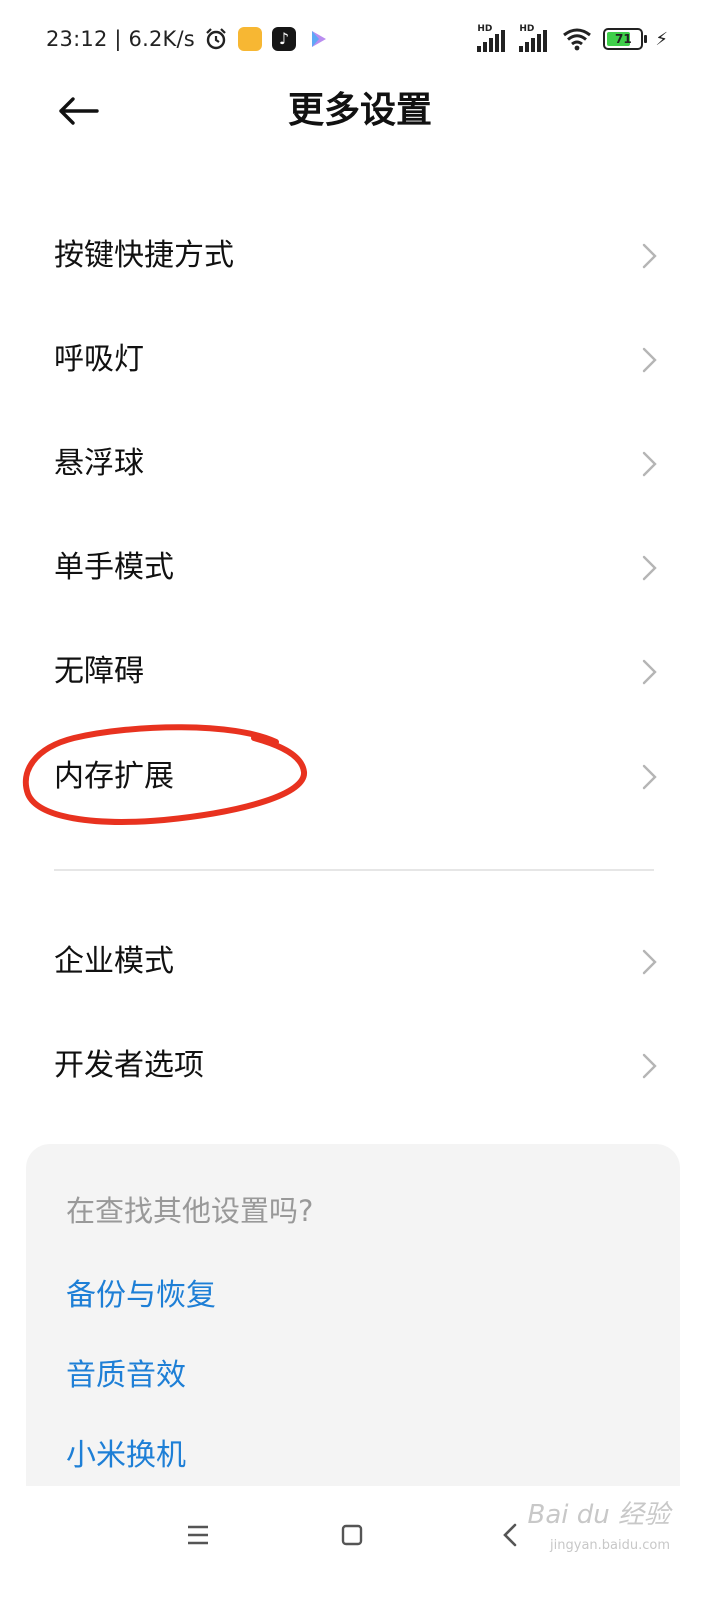 This screenshot has width=720, height=1600. Describe the element at coordinates (577, 39) in the screenshot. I see `wifi-icon` at that location.